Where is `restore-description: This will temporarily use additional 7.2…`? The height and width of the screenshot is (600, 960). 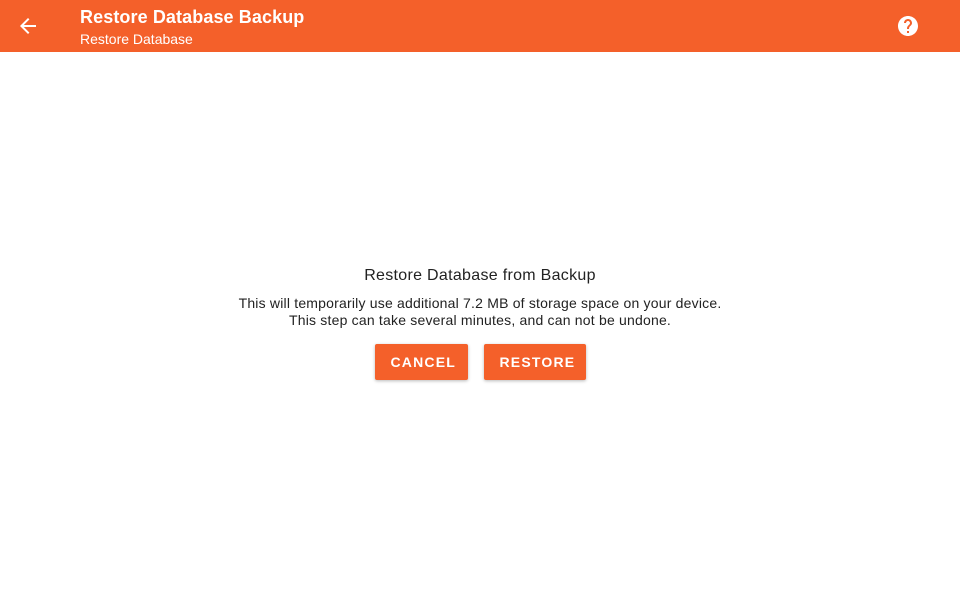
restore-description: This will temporarily use additional 7.2… is located at coordinates (480, 312).